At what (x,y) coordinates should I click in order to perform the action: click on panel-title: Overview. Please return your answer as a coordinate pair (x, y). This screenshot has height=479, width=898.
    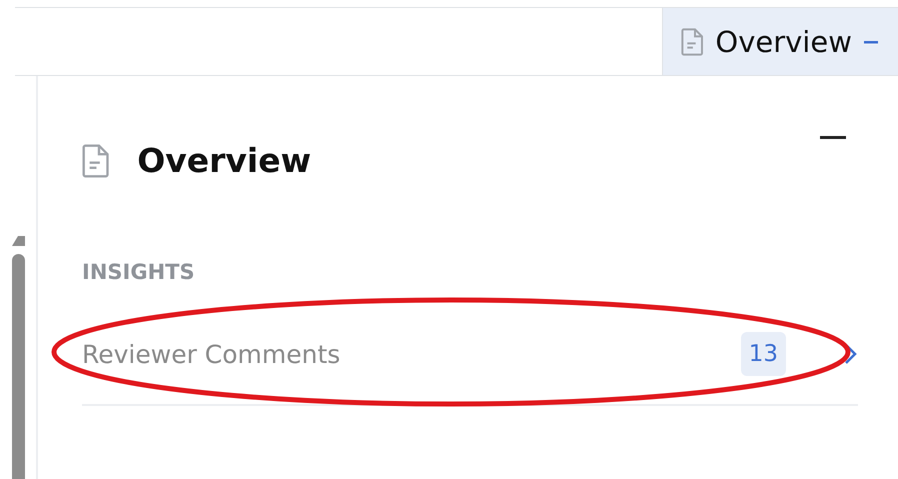
    Looking at the image, I should click on (224, 160).